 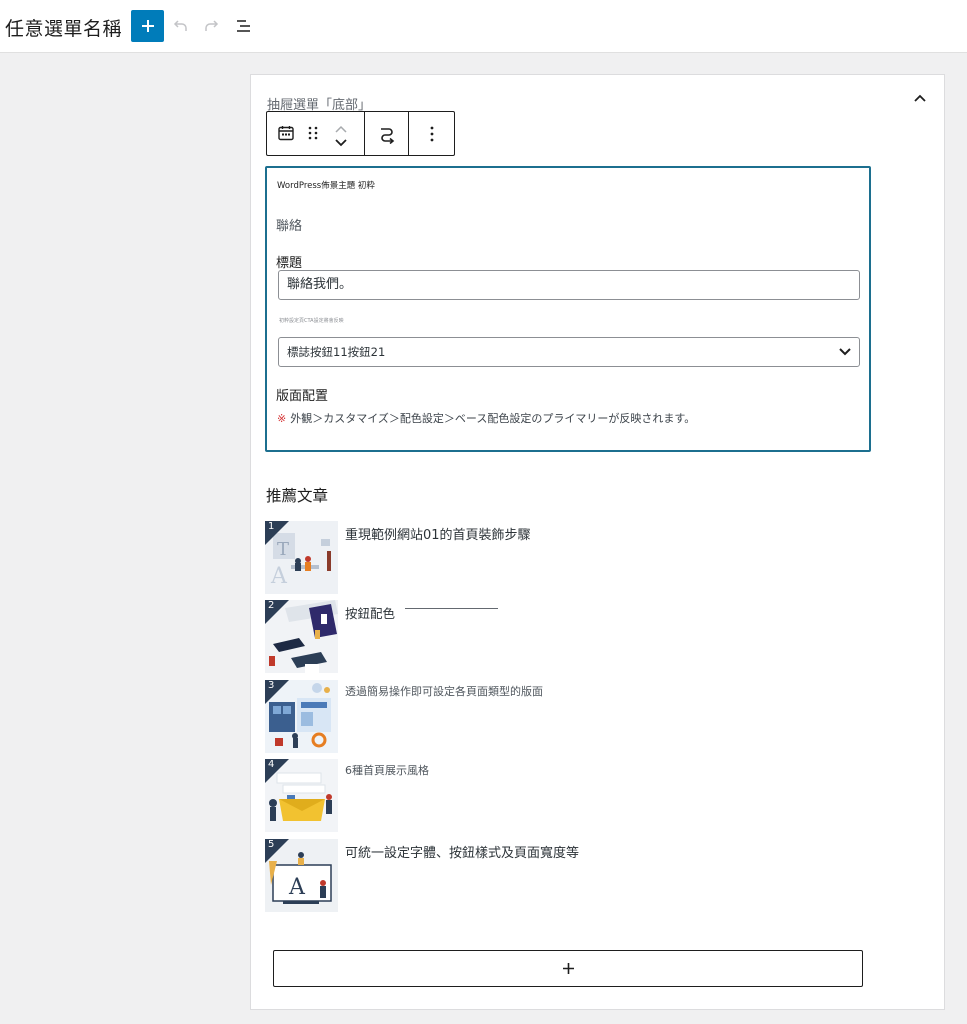 I want to click on post-thumbnail: T A 1, so click(x=301, y=557).